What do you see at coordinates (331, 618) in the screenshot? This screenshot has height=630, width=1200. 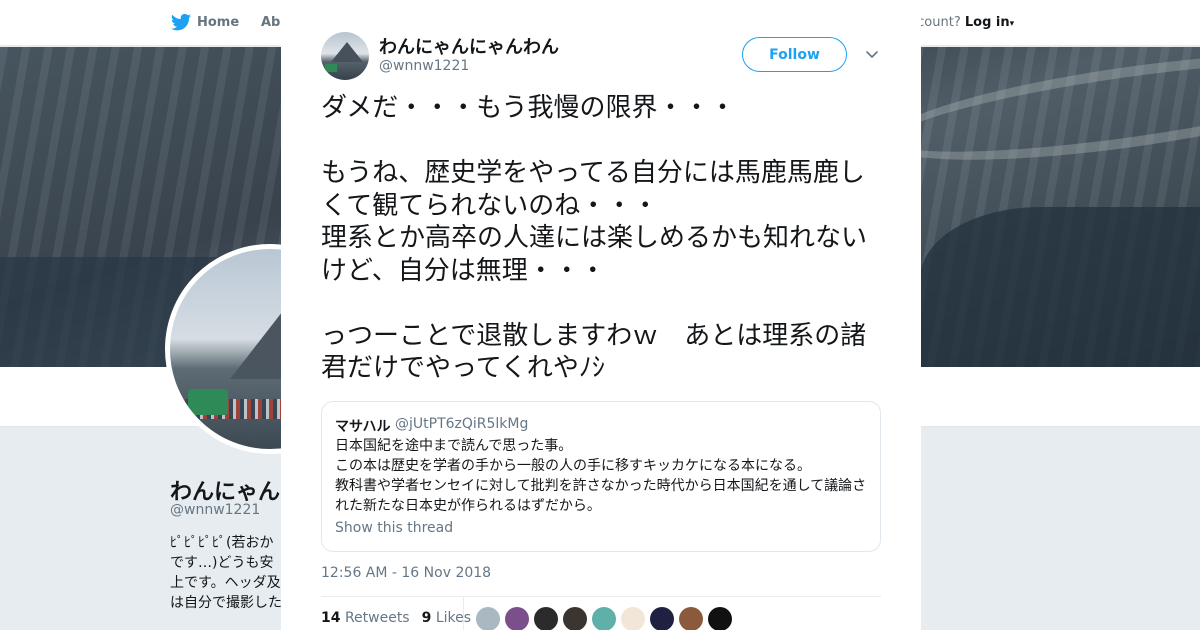 I see `retweets-count: 14` at bounding box center [331, 618].